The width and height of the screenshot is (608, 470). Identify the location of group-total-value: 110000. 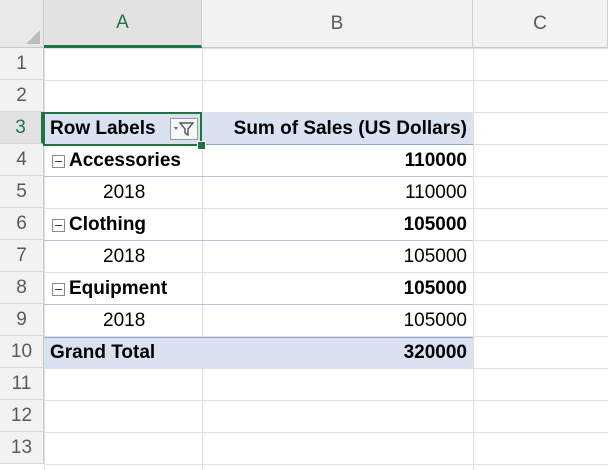
(337, 161).